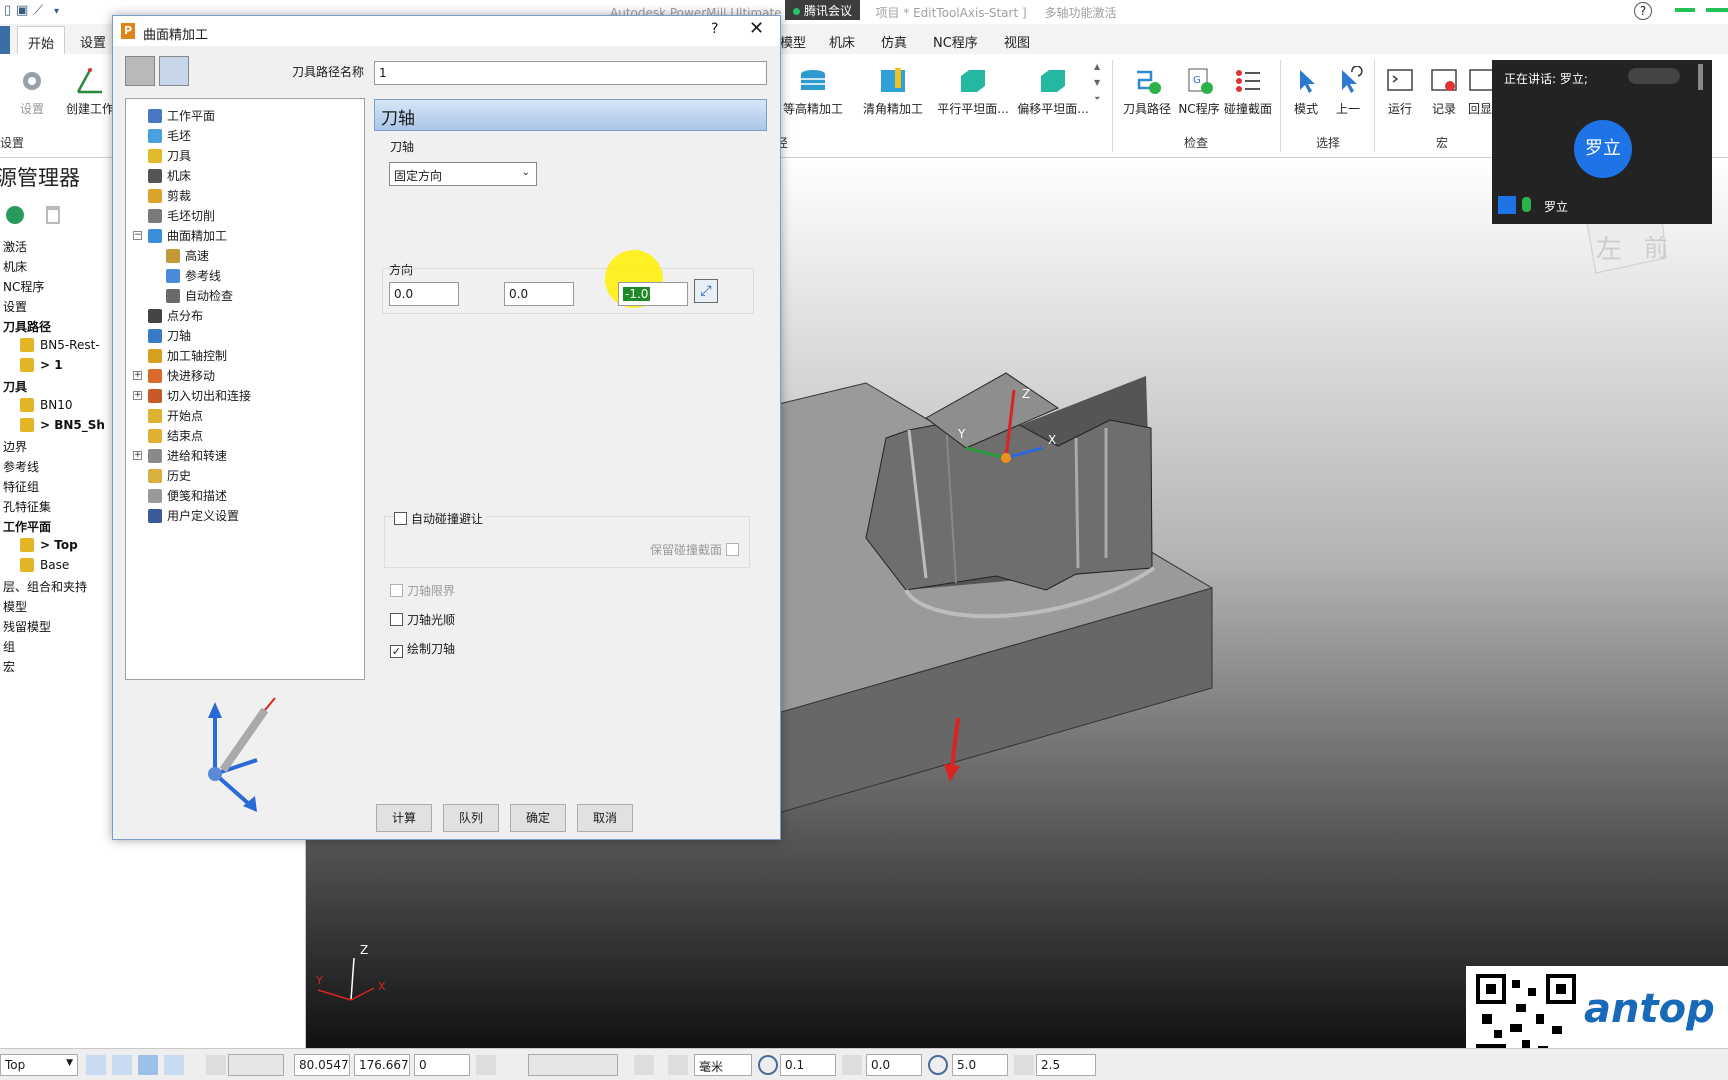  I want to click on explorer-item: 残留模型, so click(27, 626).